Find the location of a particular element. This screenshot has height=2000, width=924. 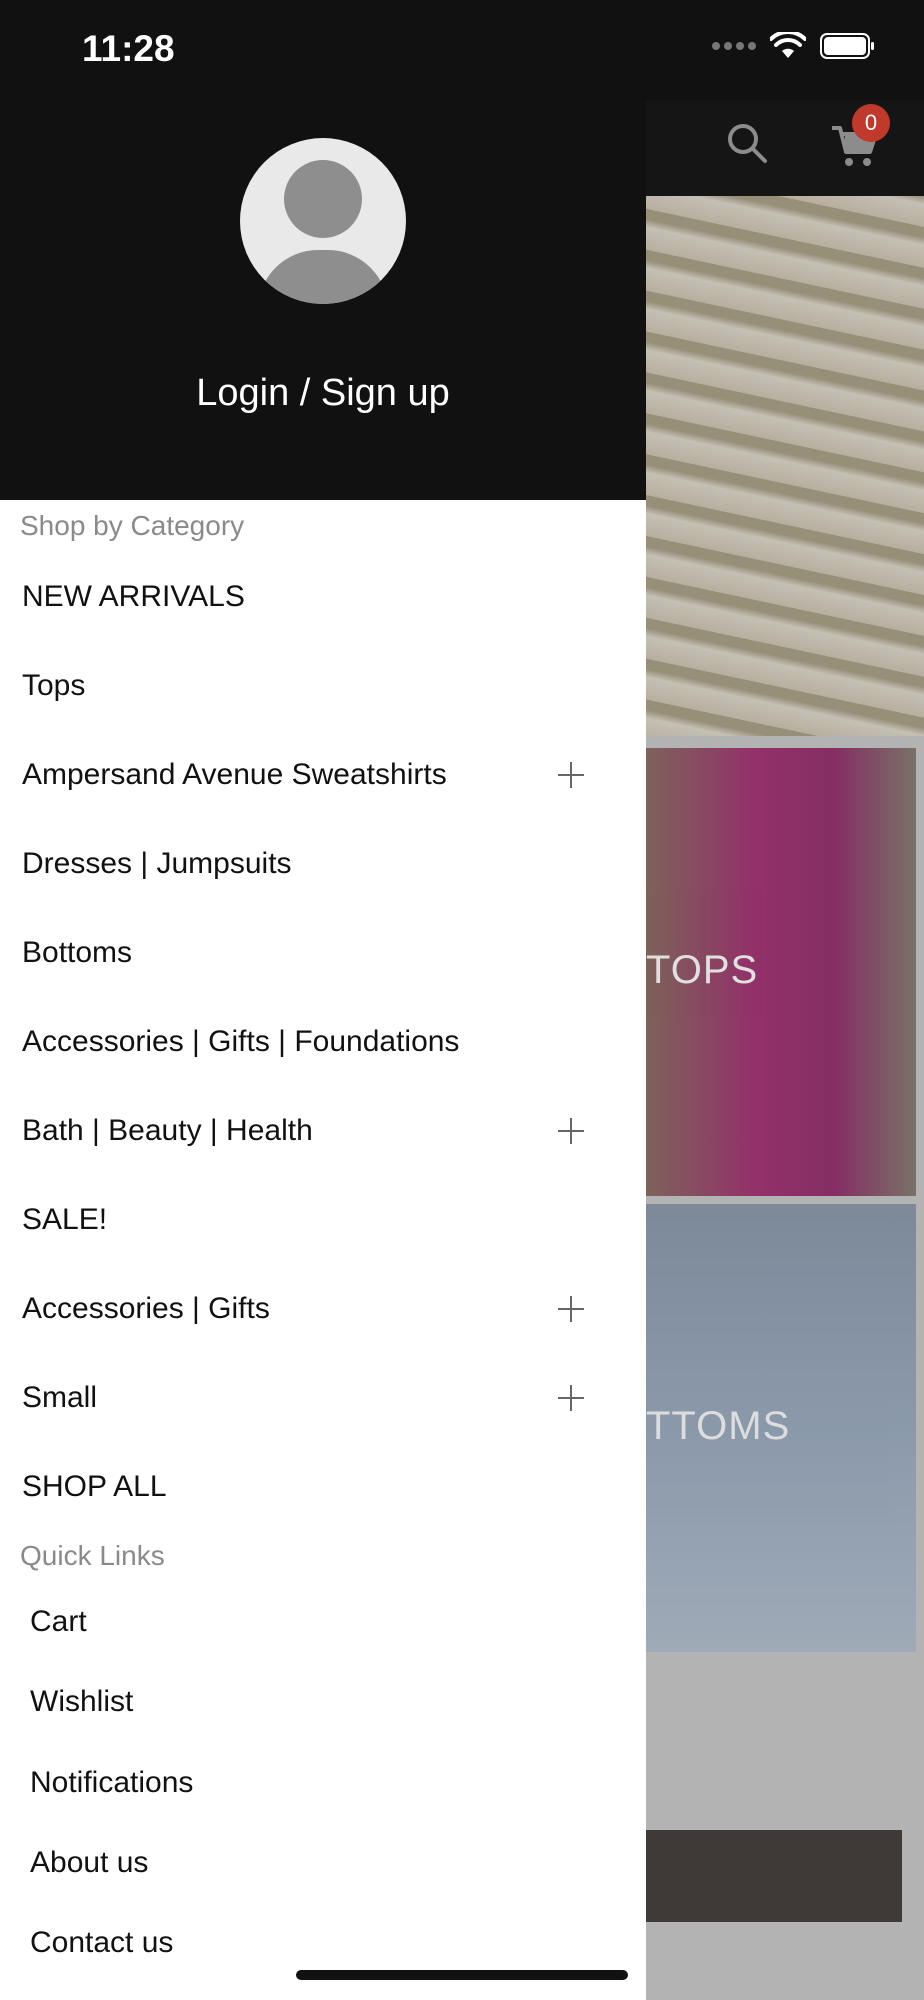

category-tile-bottoms: TTOMS is located at coordinates (781, 1428).